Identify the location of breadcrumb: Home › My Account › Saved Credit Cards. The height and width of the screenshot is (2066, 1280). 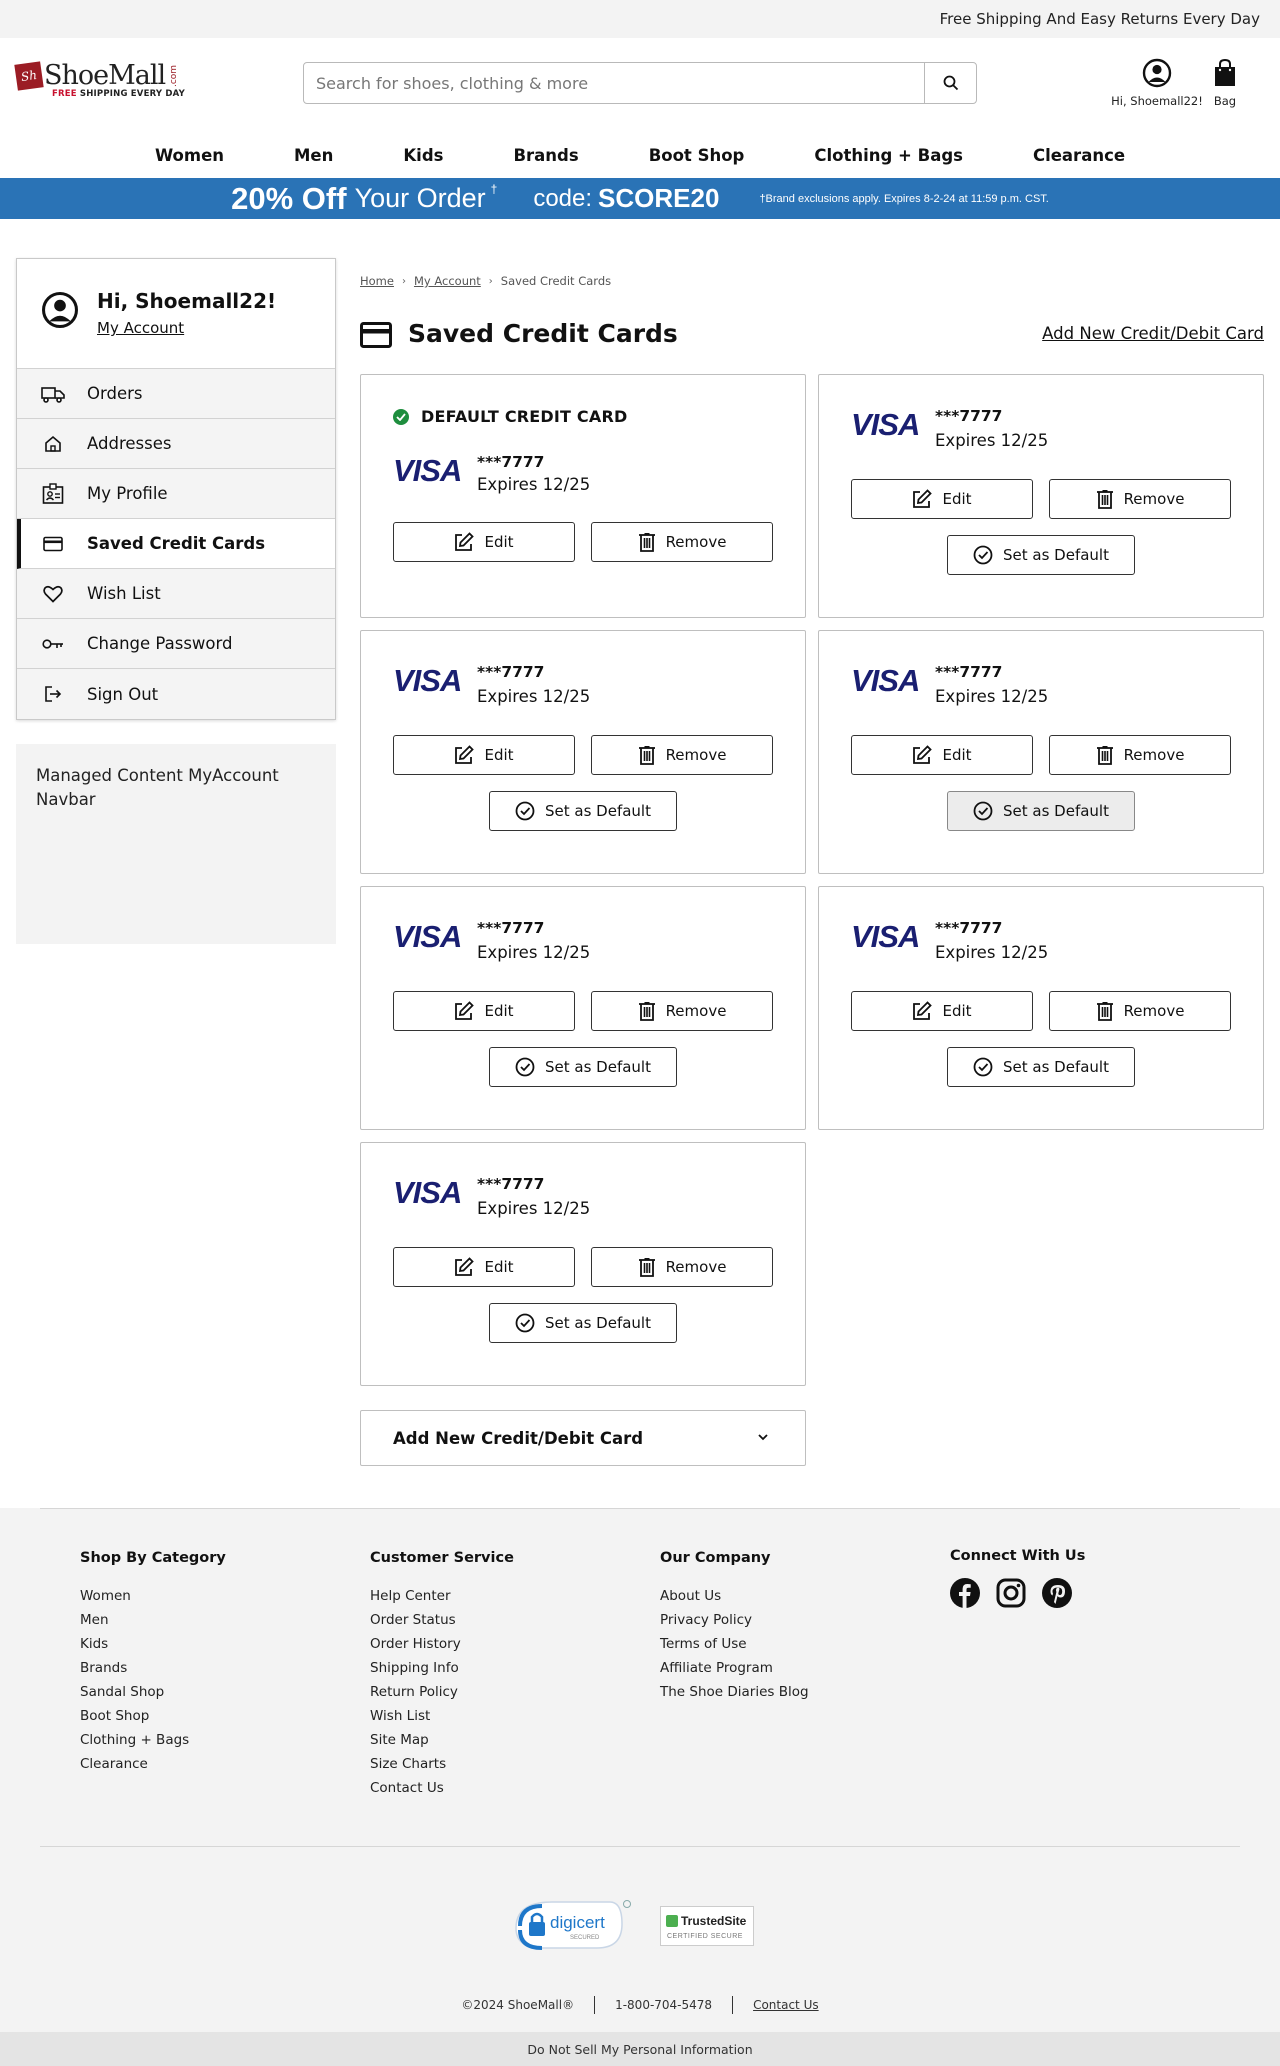
(485, 281).